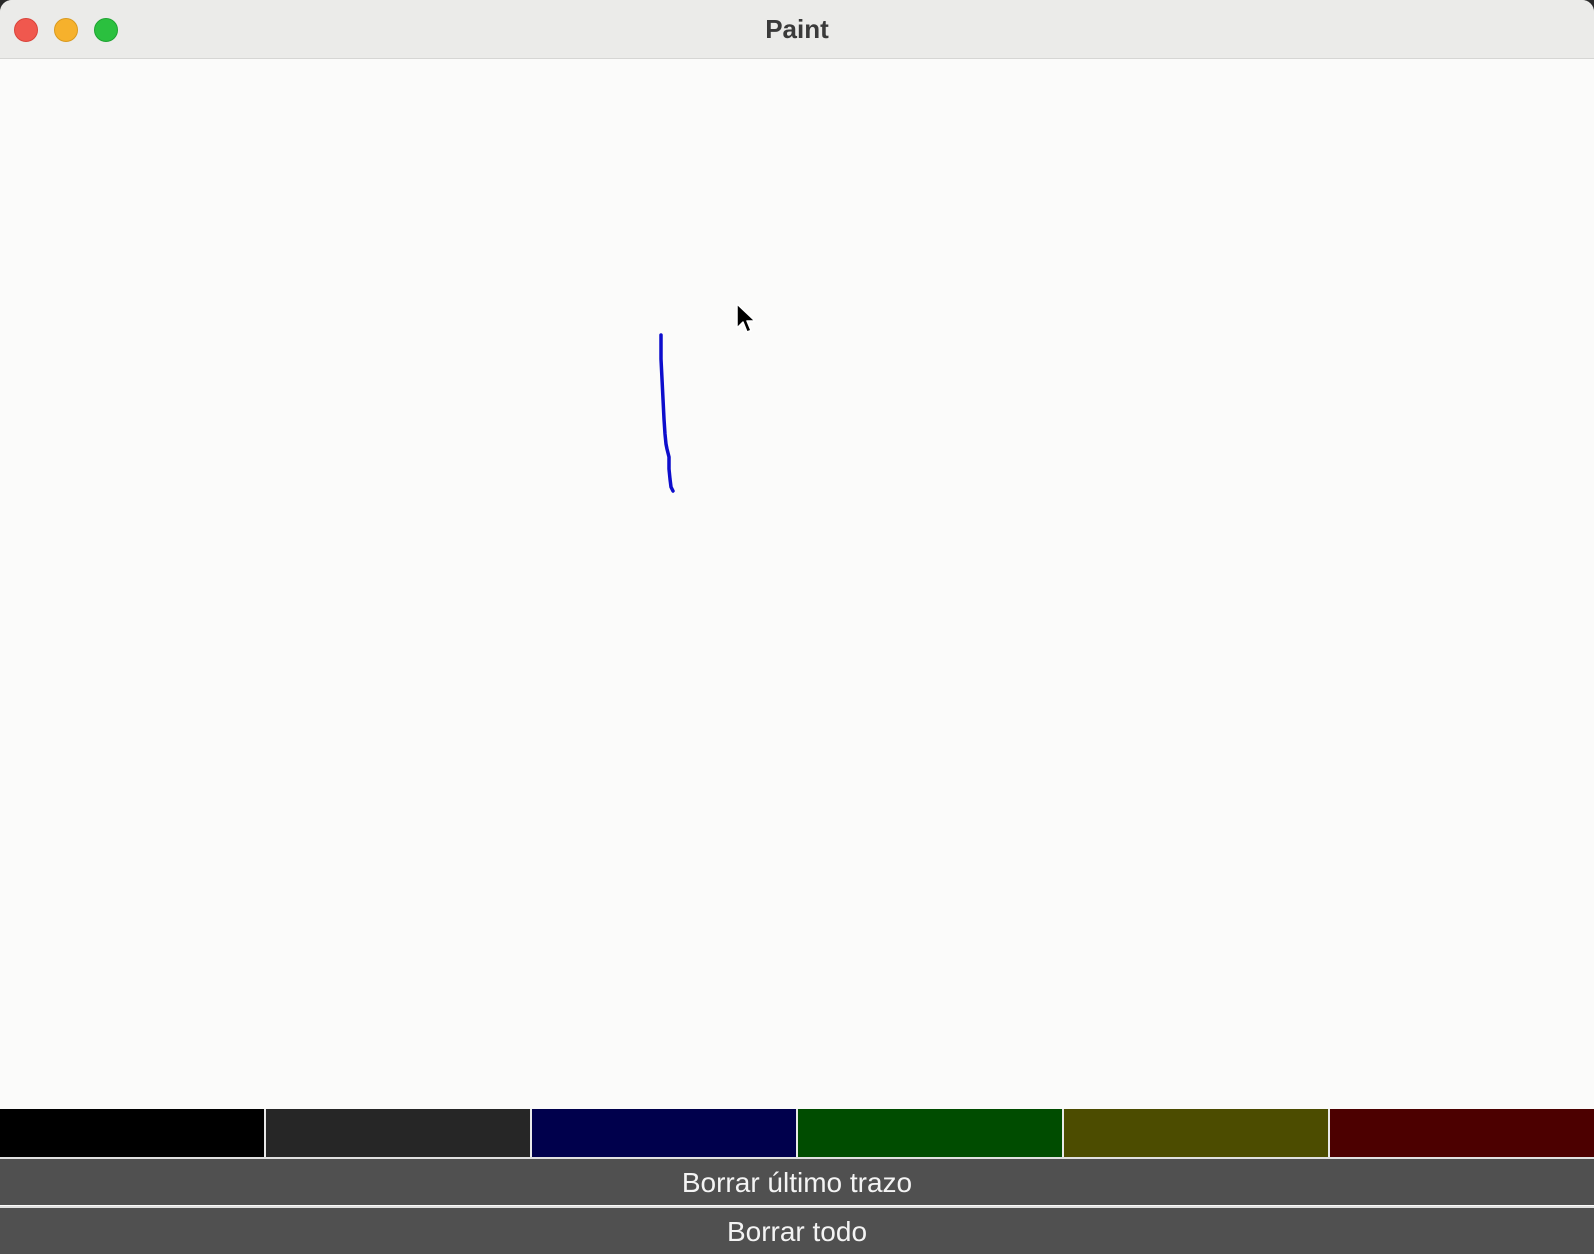  I want to click on clear-all-button: Borrar todo, so click(797, 1230).